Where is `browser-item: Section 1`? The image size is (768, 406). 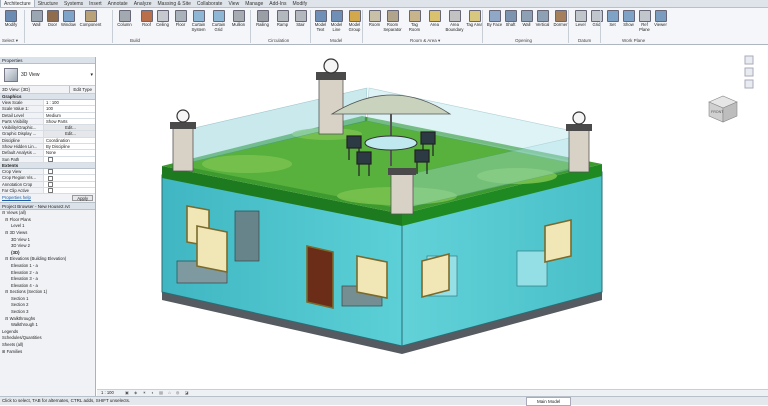
browser-item: Section 1 is located at coordinates (48, 299).